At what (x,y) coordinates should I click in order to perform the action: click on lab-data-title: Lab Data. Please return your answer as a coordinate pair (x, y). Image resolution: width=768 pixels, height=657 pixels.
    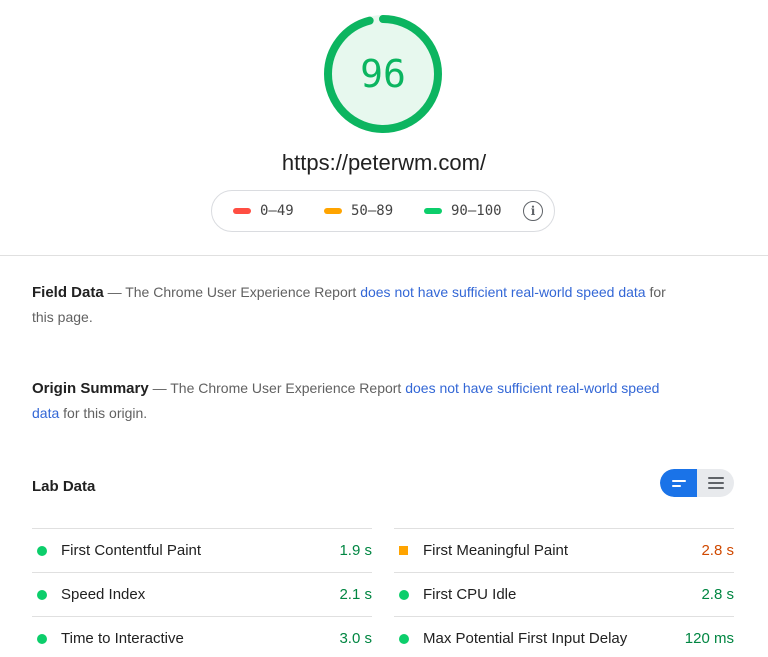
    Looking at the image, I should click on (64, 486).